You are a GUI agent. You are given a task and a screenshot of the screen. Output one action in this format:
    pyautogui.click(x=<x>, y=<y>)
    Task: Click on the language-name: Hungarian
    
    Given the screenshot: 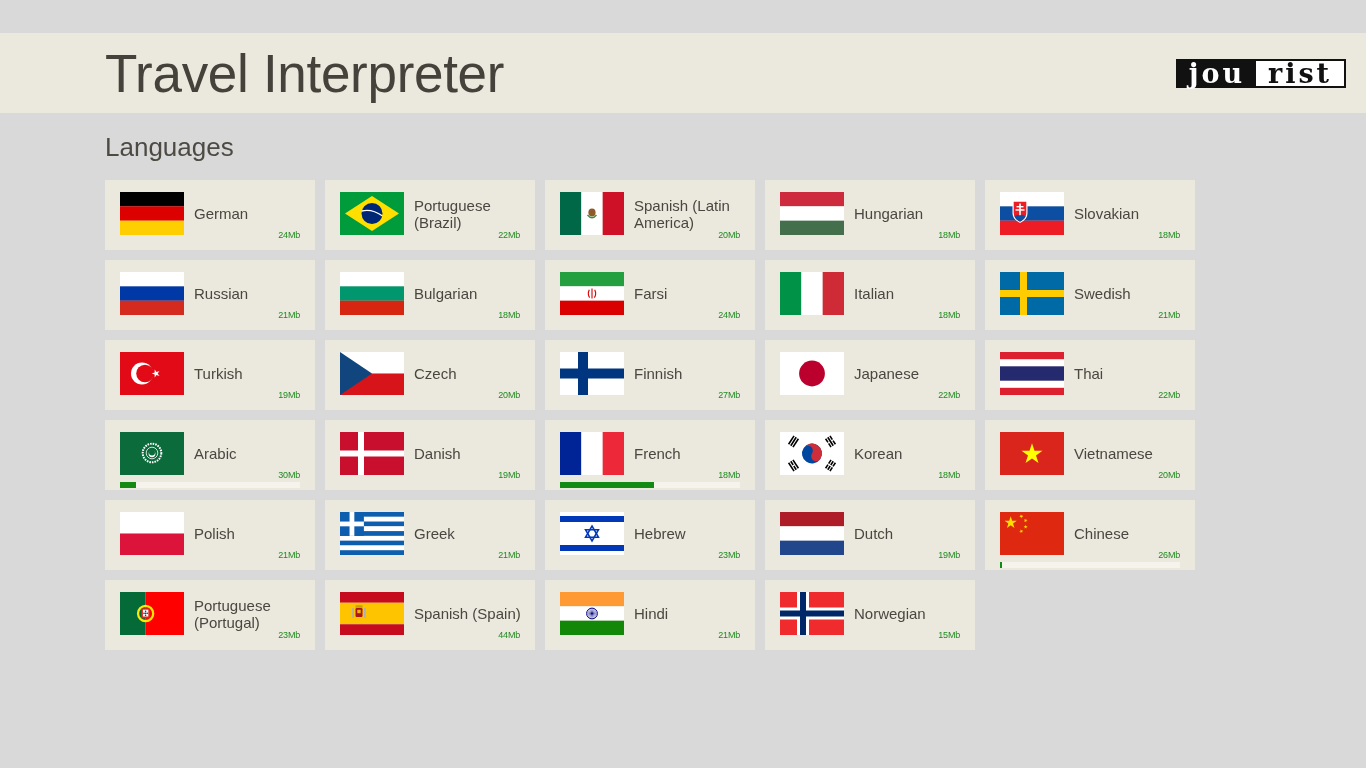 What is the action you would take?
    pyautogui.click(x=889, y=213)
    